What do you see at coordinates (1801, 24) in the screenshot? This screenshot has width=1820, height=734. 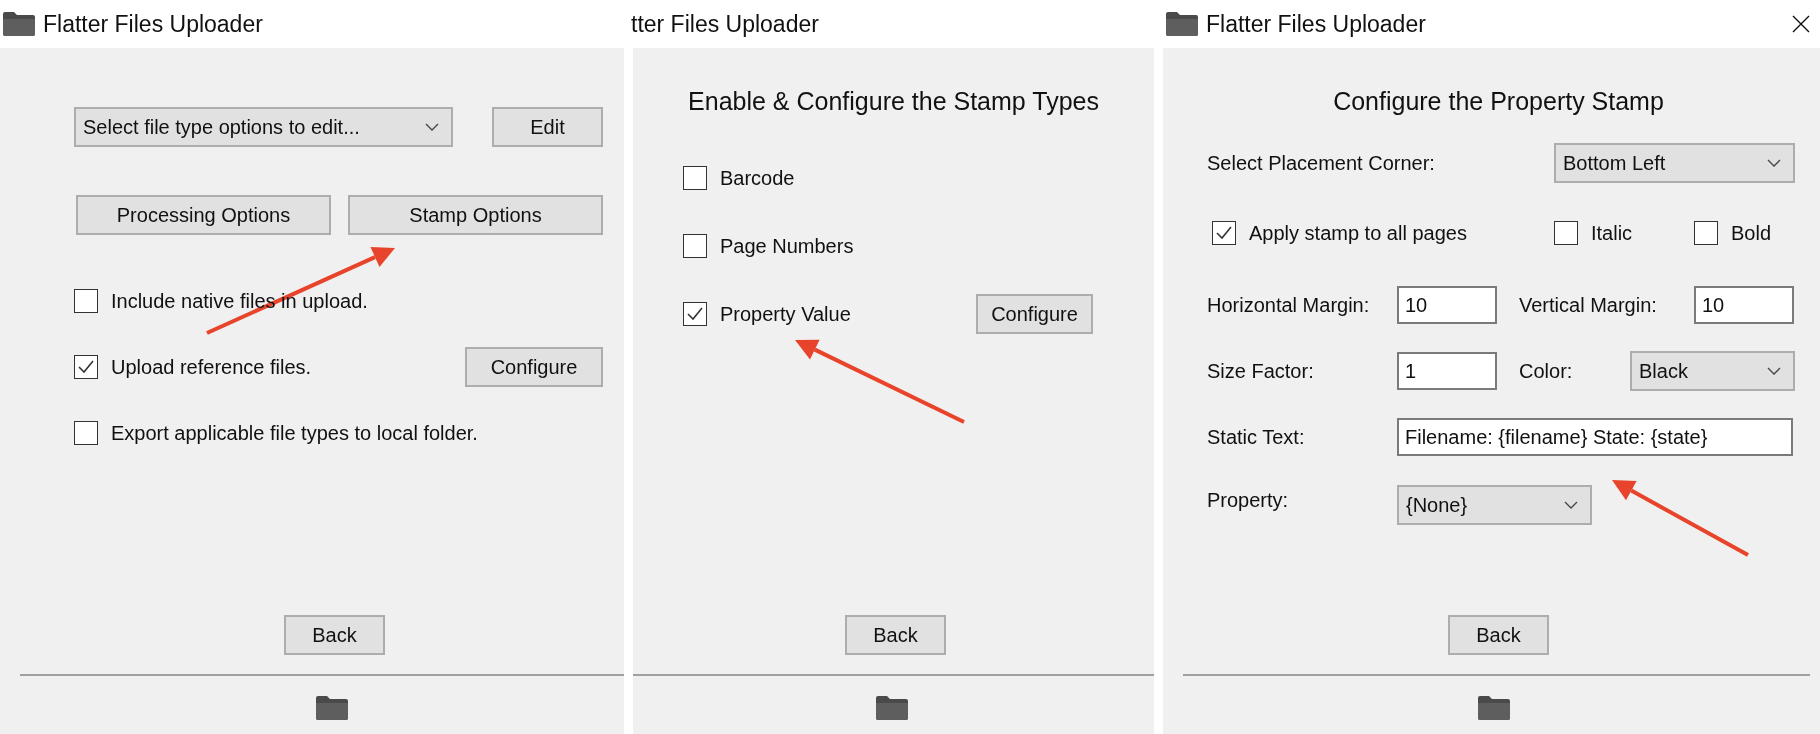 I see `close-icon` at bounding box center [1801, 24].